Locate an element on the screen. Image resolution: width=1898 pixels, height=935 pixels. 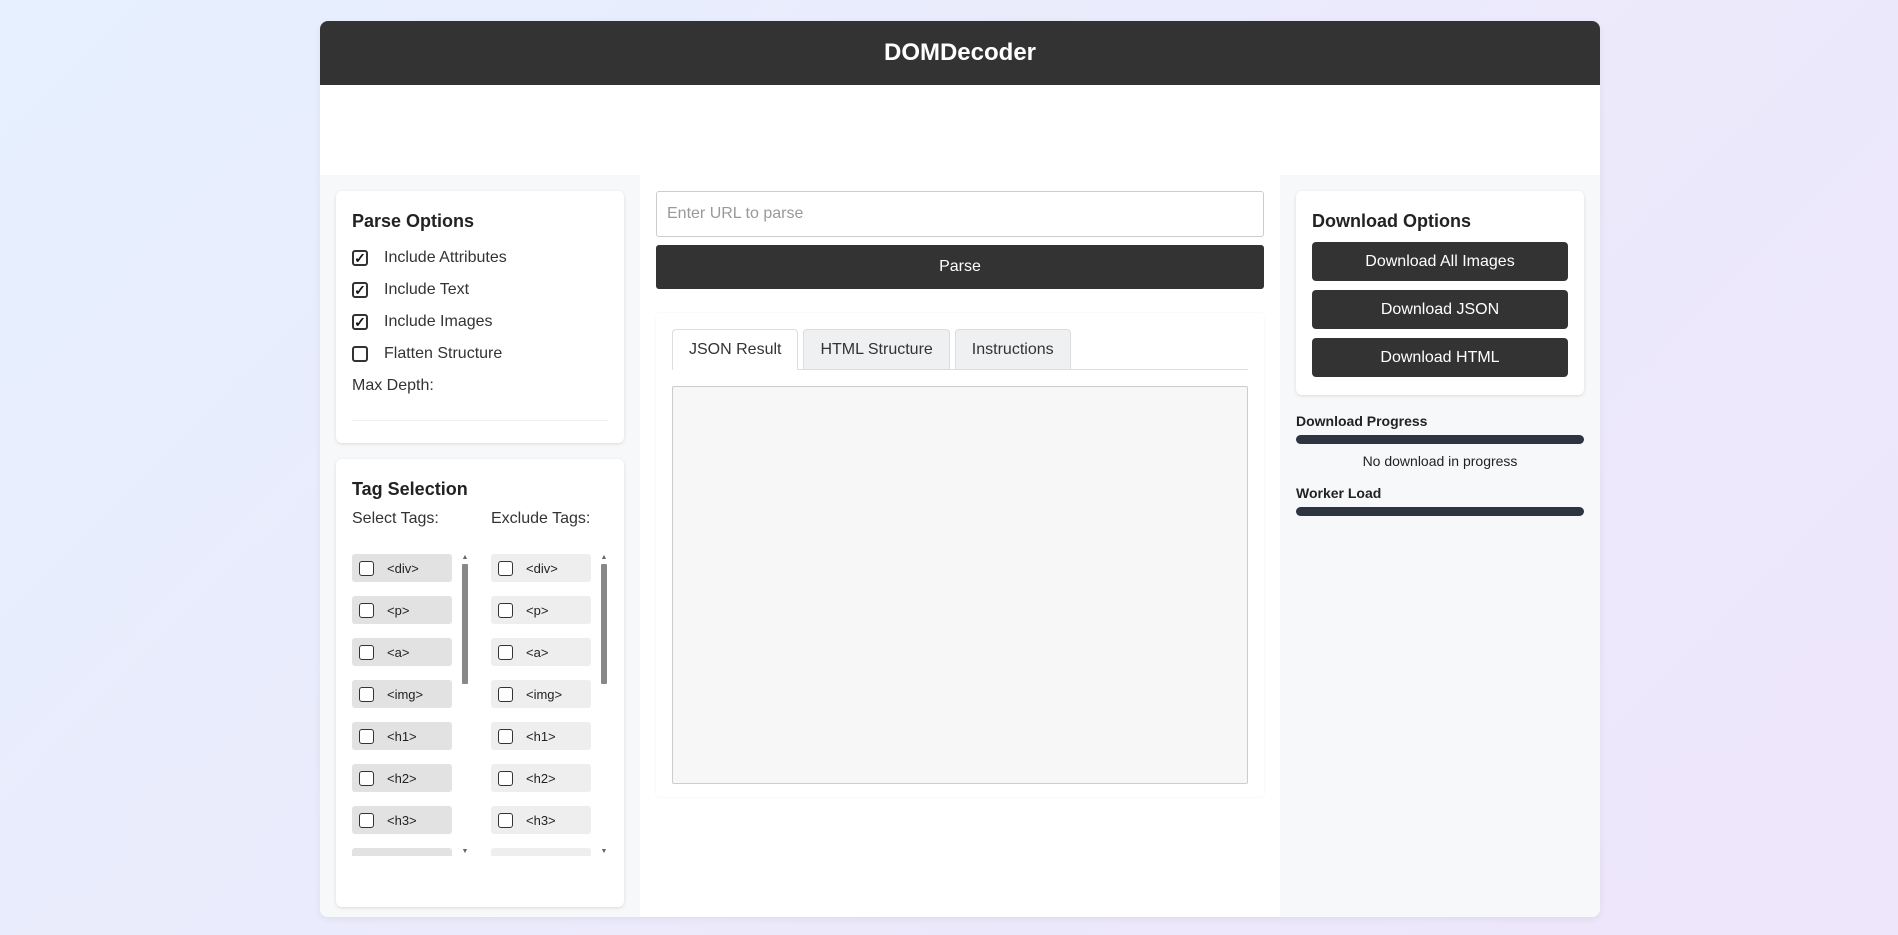
select-tag-h1: <h1> is located at coordinates (402, 736).